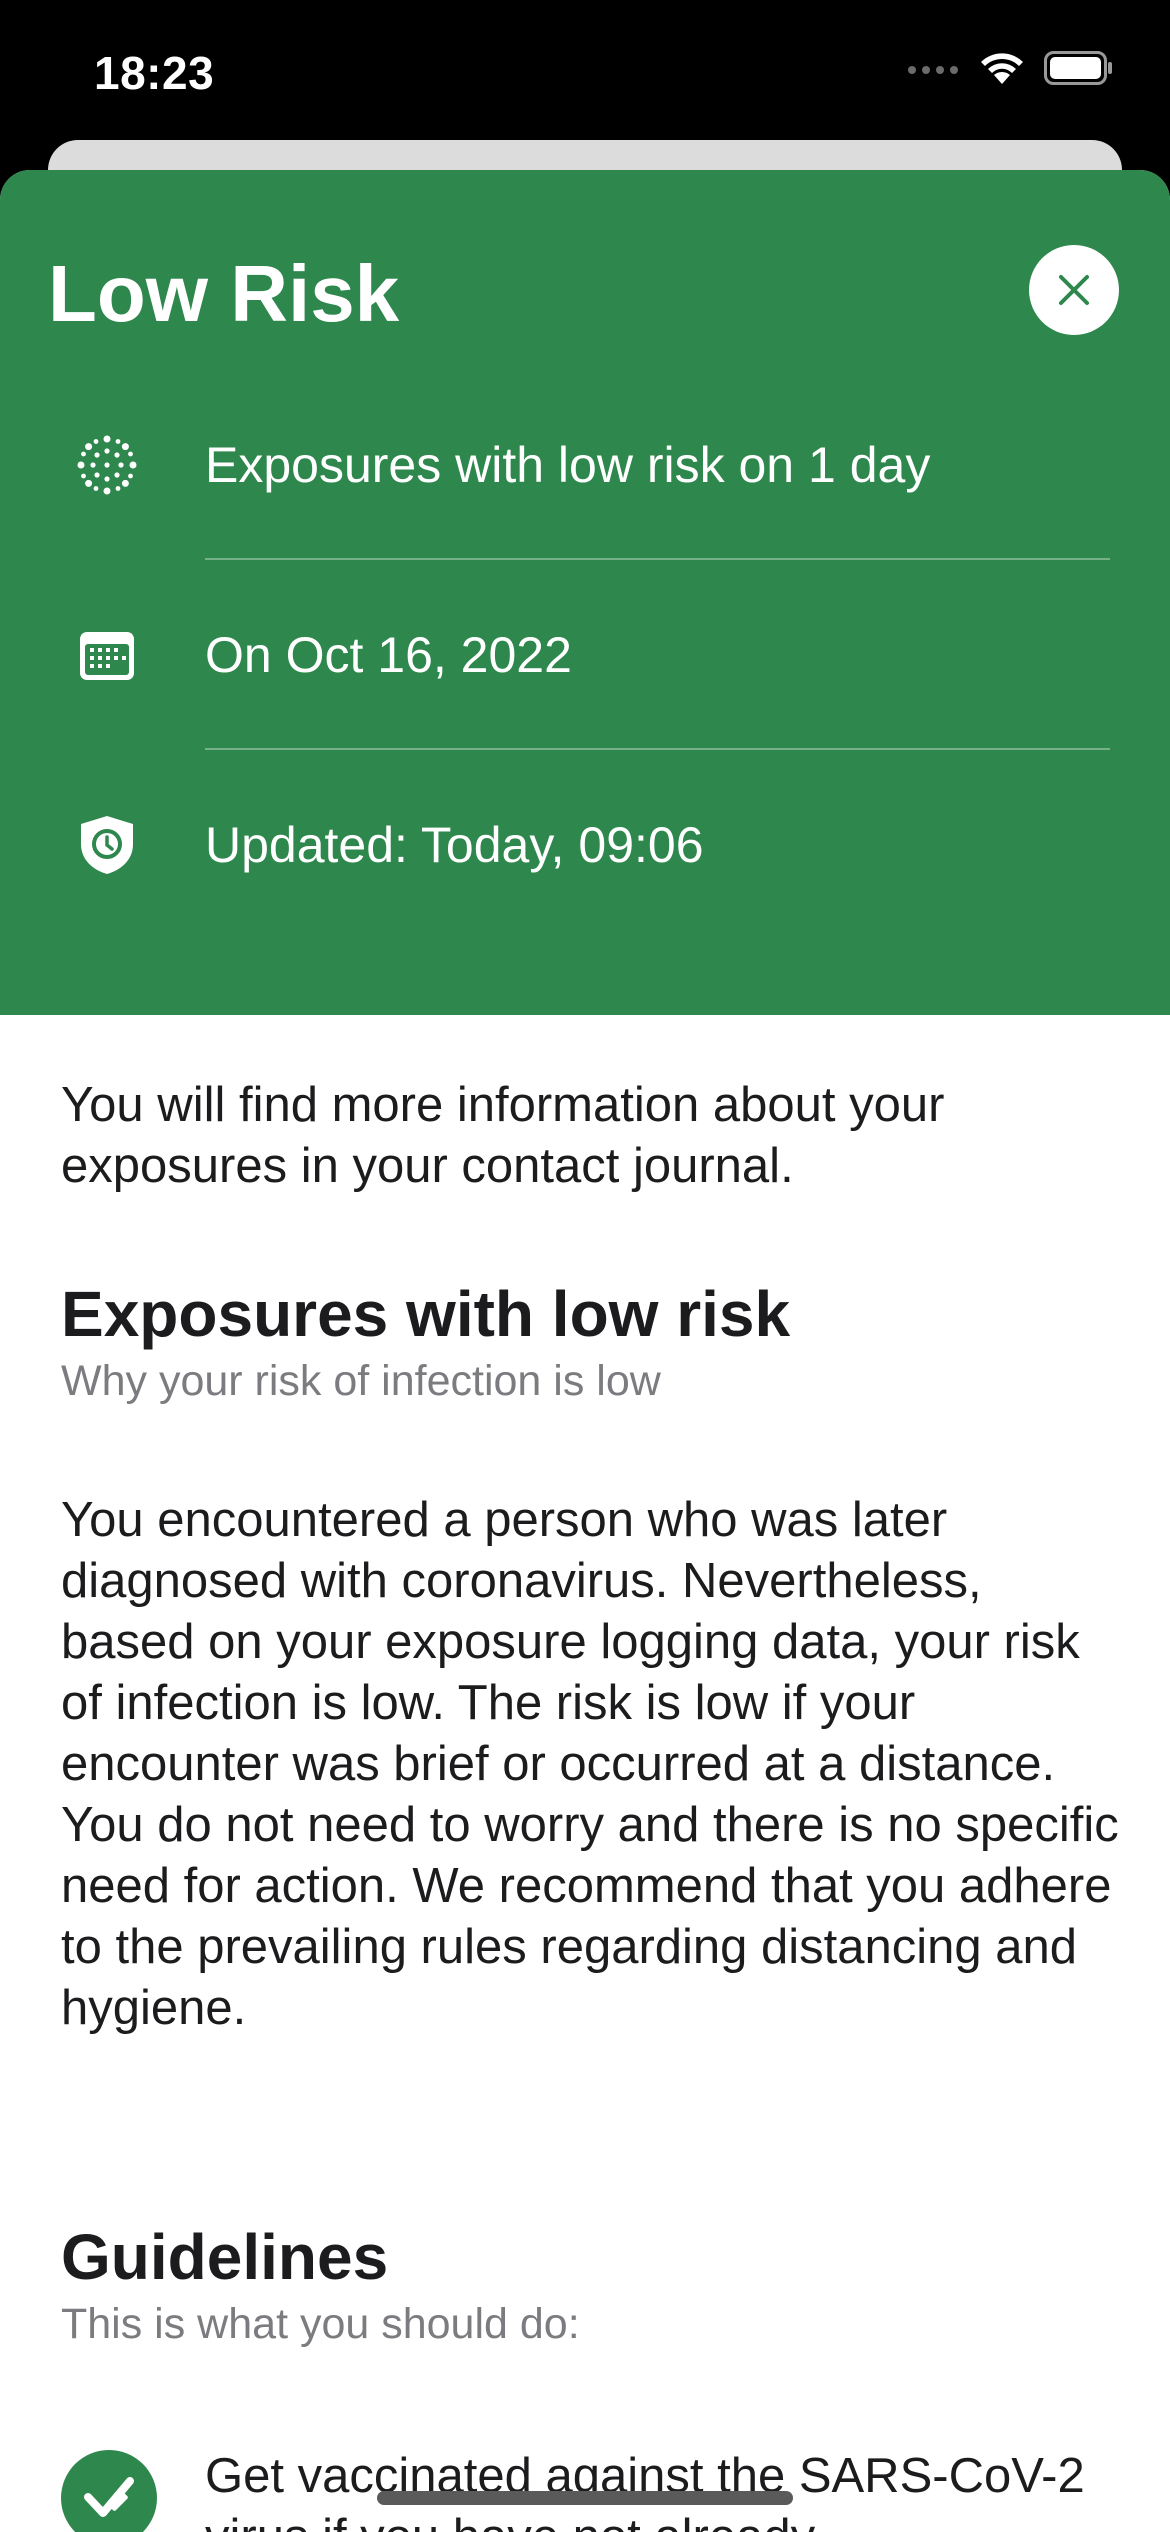  I want to click on calendar-icon, so click(107, 655).